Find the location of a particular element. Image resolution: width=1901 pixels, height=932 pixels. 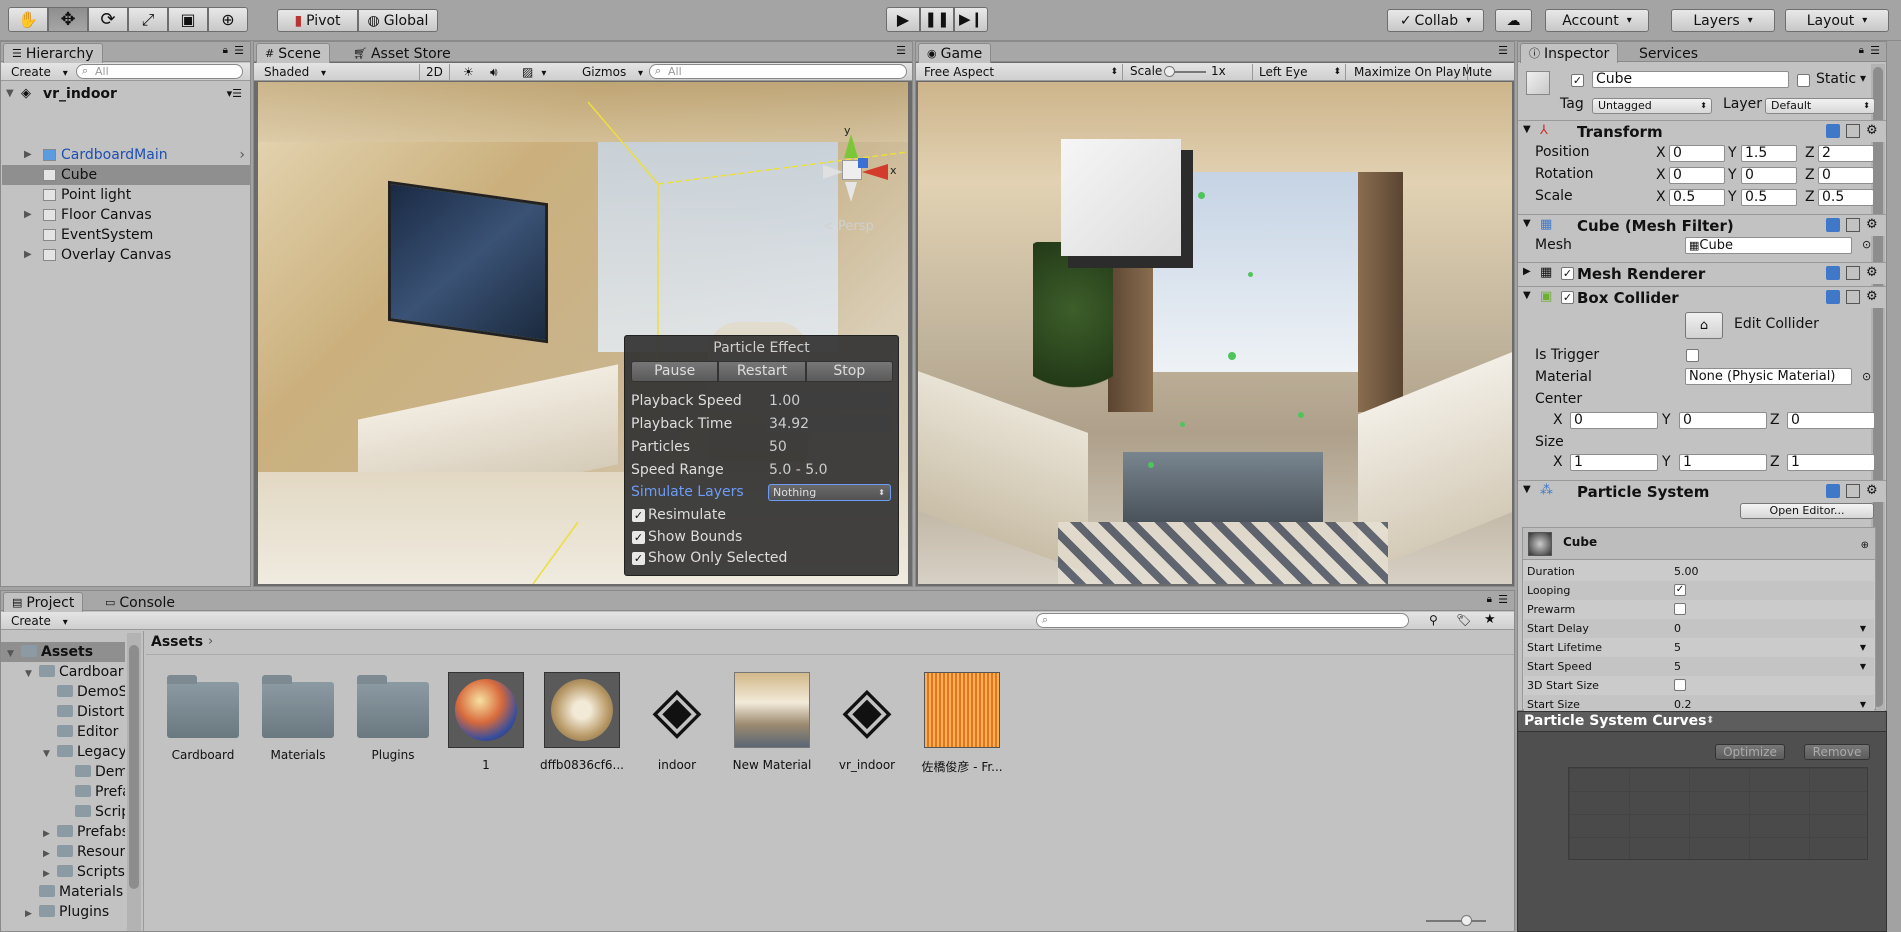

enabled-checkbox: ✓ is located at coordinates (1567, 273).